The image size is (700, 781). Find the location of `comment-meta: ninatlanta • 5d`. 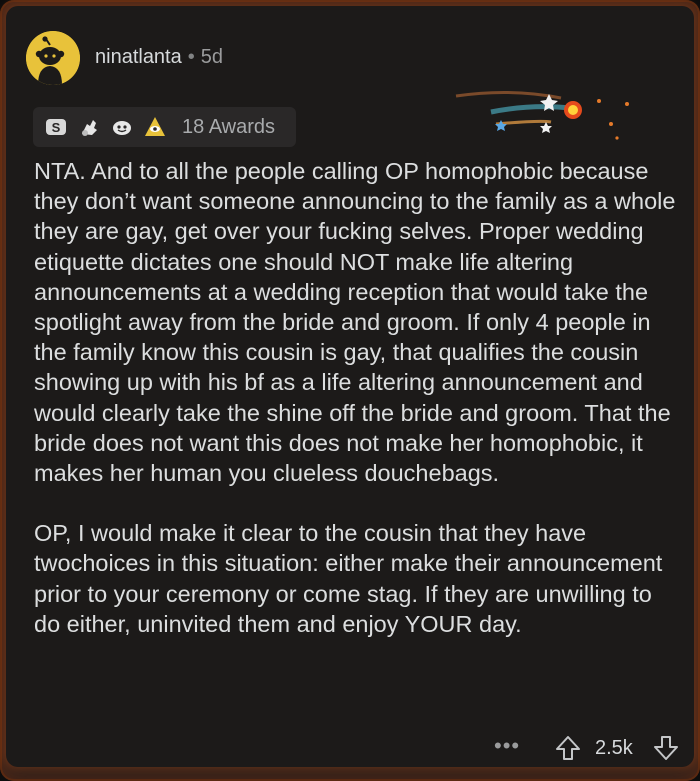

comment-meta: ninatlanta • 5d is located at coordinates (159, 57).